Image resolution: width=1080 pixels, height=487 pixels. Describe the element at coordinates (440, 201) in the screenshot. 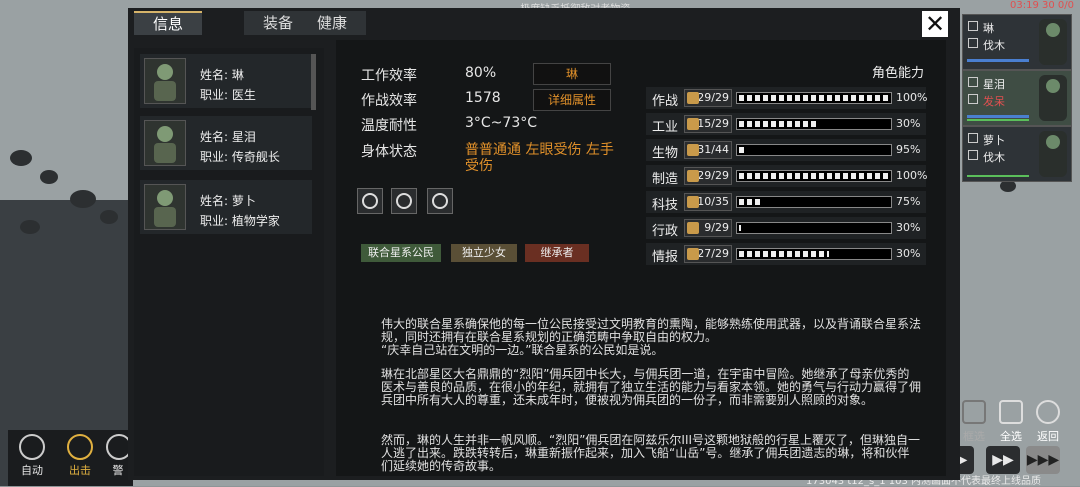

I see `sleep-bed-icon` at that location.